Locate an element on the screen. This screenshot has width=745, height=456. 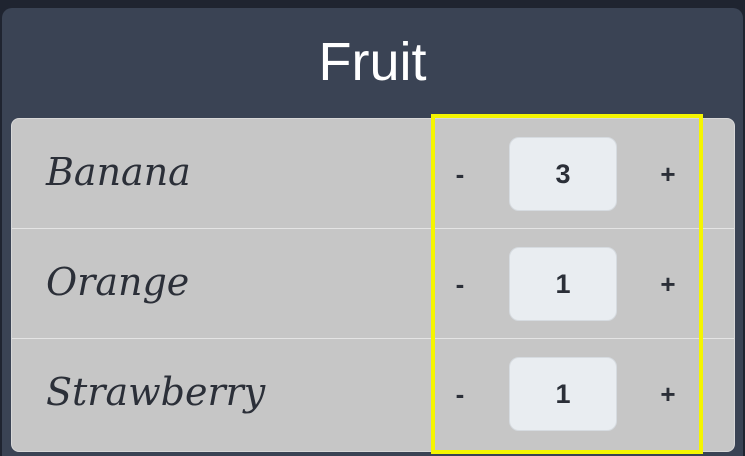
item-name: Banana is located at coordinates (118, 172).